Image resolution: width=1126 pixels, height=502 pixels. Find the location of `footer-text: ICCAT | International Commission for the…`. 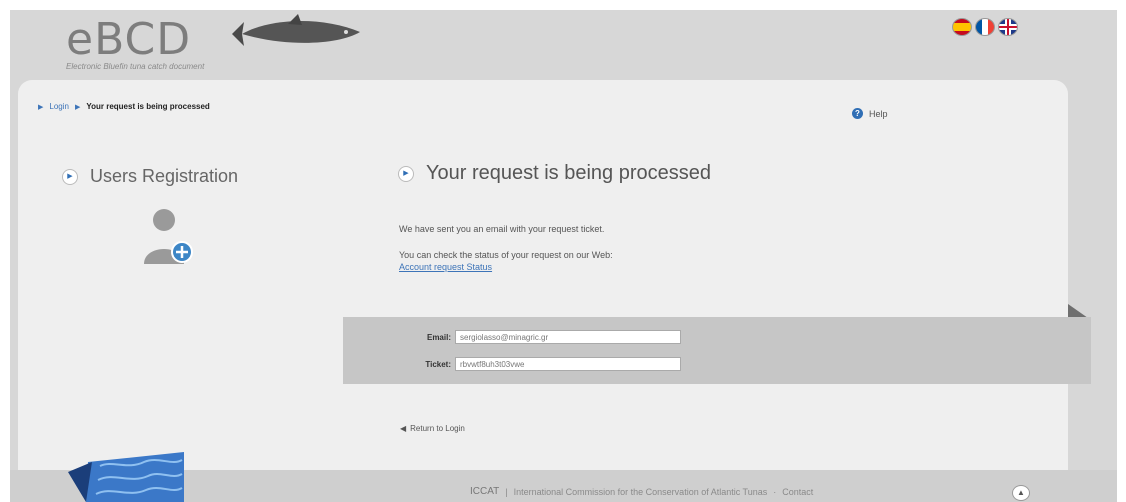

footer-text: ICCAT | International Commission for the… is located at coordinates (641, 491).